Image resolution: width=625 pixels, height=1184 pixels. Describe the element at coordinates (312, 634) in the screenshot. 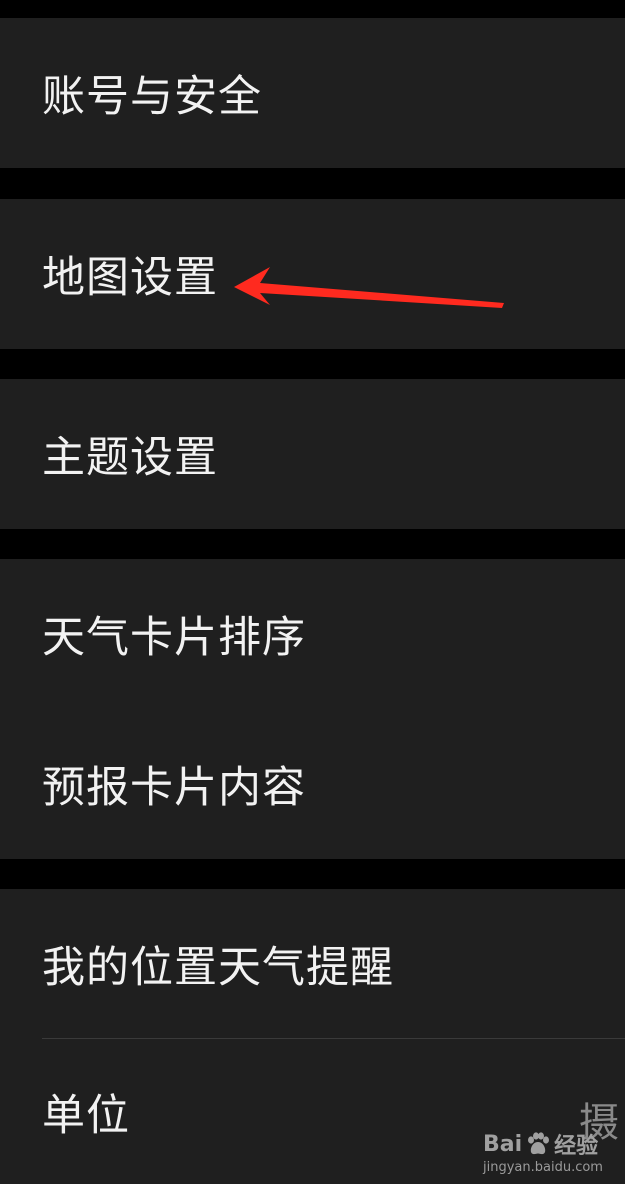

I see `settings-item-weather-card-order: 天气卡片排序` at that location.